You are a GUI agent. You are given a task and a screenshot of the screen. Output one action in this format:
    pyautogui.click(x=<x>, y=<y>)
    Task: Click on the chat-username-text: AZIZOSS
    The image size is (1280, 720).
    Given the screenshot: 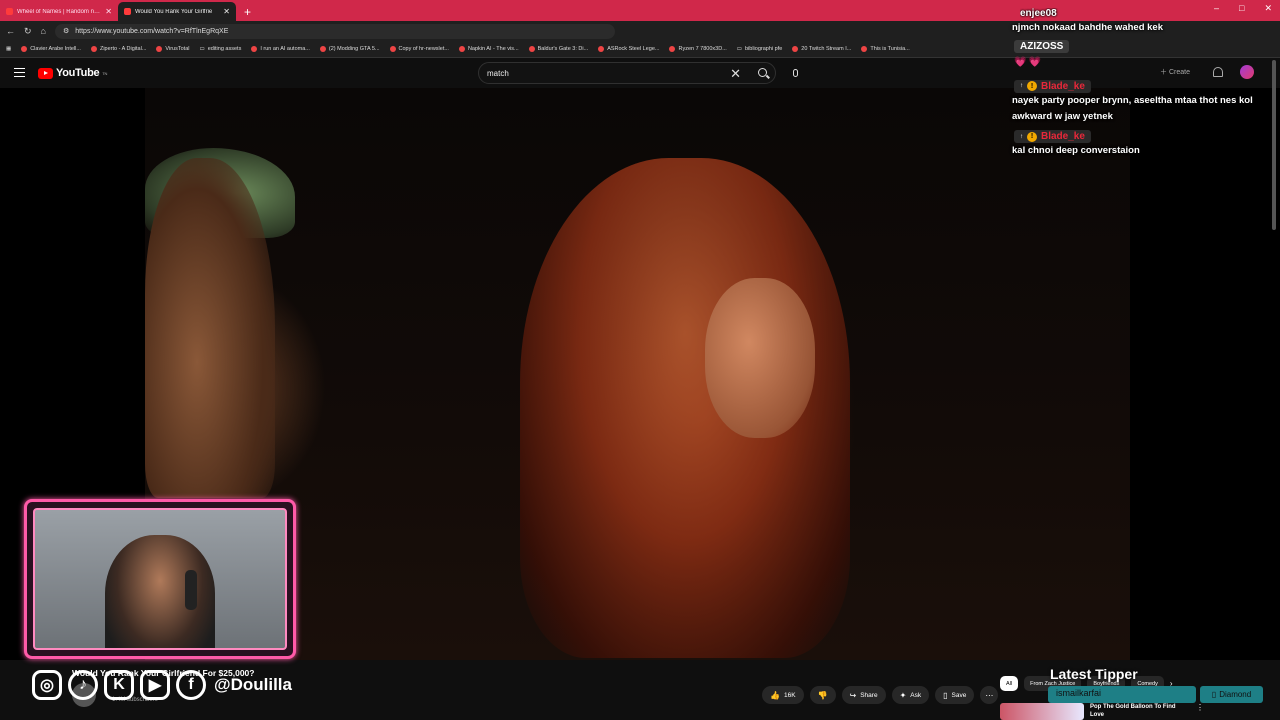 What is the action you would take?
    pyautogui.click(x=1042, y=46)
    